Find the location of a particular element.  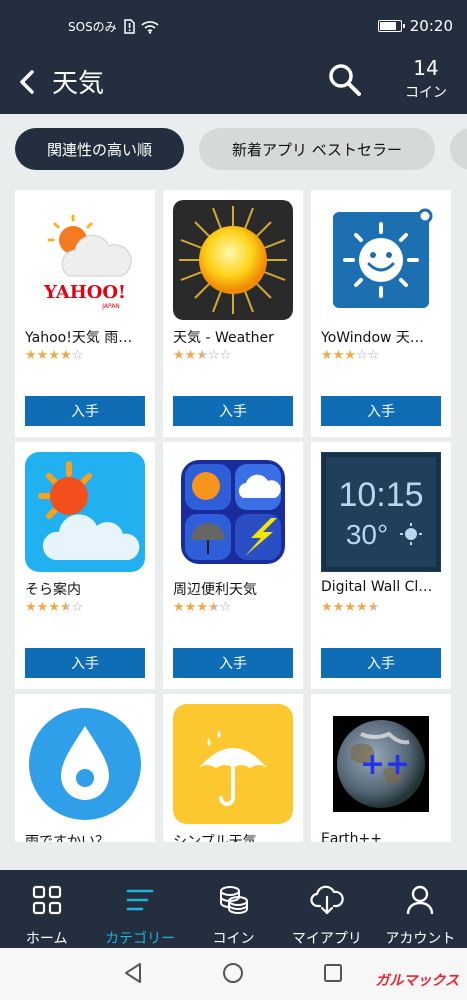

app-card: 雨ですかい？ is located at coordinates (85, 768).